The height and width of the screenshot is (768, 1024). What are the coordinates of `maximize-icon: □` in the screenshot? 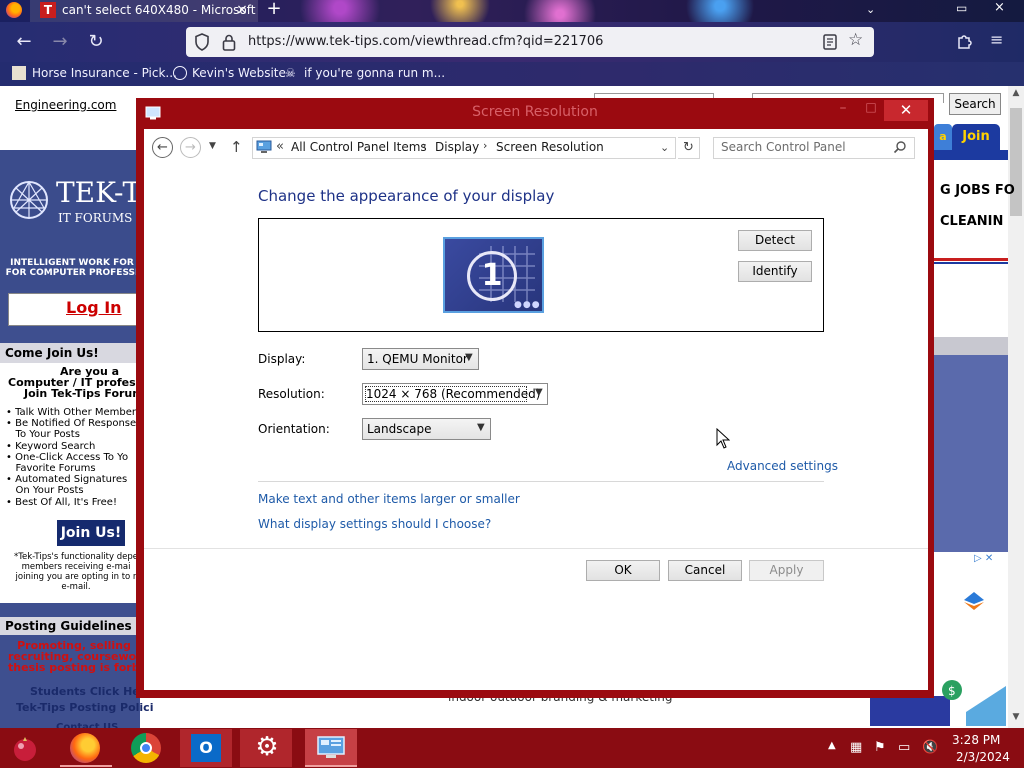 It's located at (871, 110).